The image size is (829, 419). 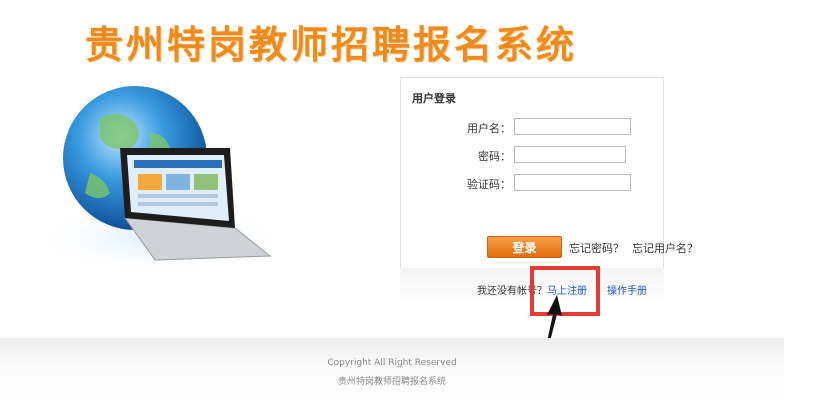 I want to click on password-label: 密码：, so click(x=494, y=156).